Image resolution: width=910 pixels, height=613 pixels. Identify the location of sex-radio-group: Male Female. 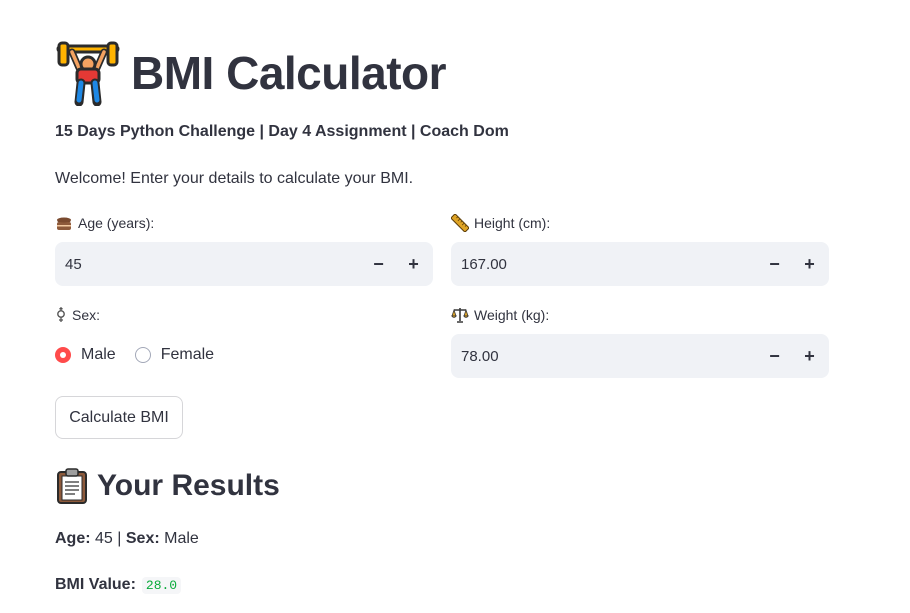
(144, 355).